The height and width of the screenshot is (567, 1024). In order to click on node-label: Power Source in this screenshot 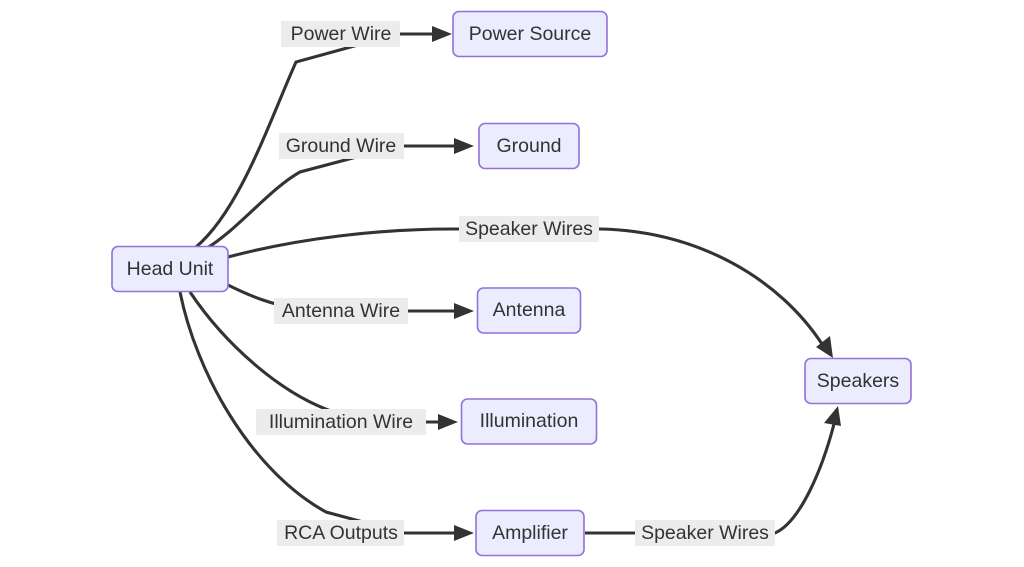, I will do `click(530, 34)`.